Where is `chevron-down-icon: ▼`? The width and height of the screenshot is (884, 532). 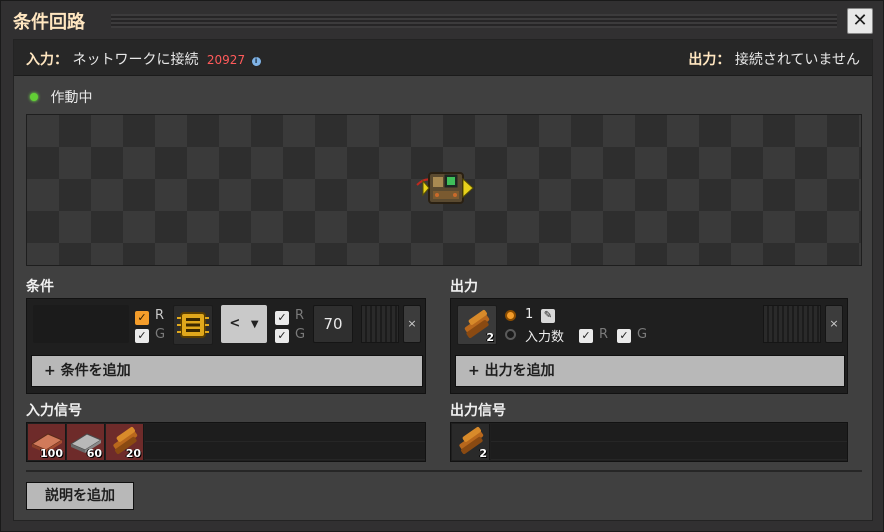 chevron-down-icon: ▼ is located at coordinates (254, 324).